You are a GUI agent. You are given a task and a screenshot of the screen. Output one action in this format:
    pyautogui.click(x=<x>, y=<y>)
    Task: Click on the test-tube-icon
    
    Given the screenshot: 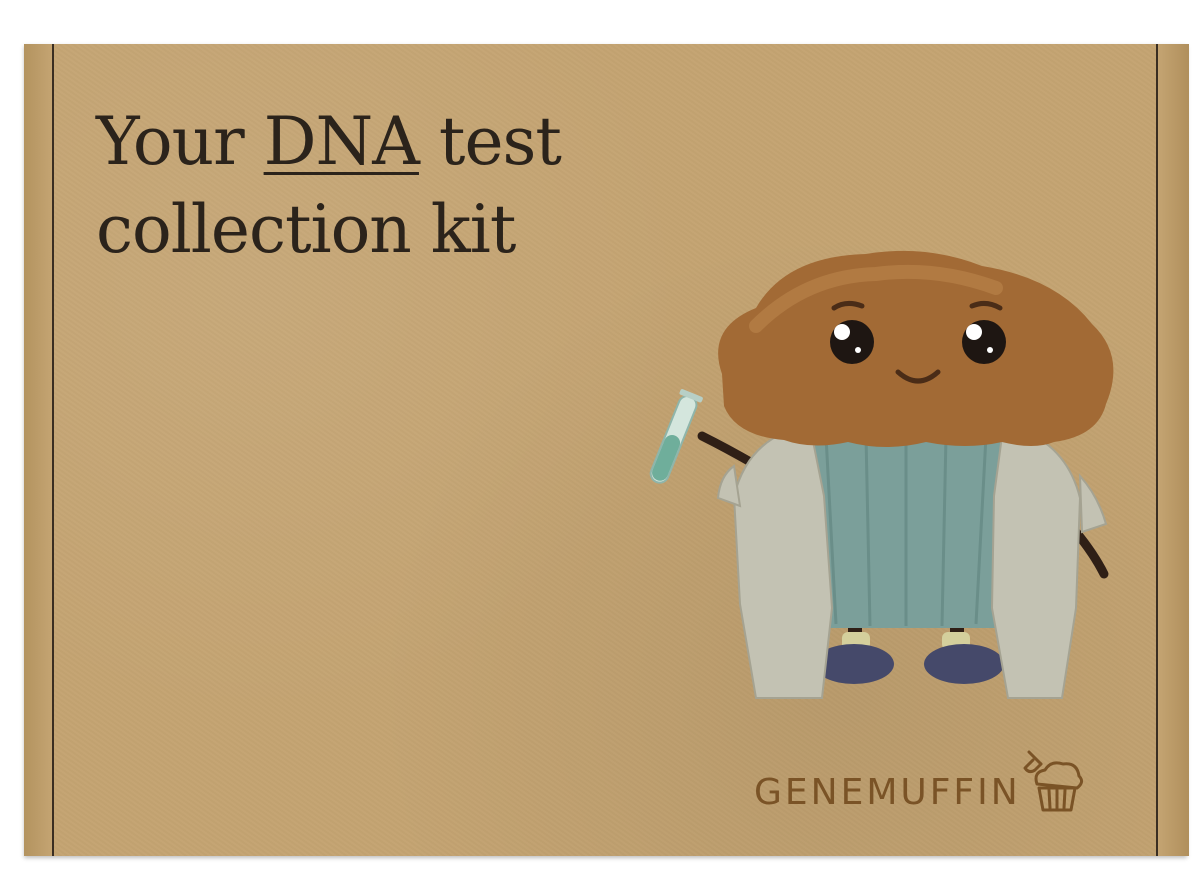 What is the action you would take?
    pyautogui.click(x=676, y=436)
    